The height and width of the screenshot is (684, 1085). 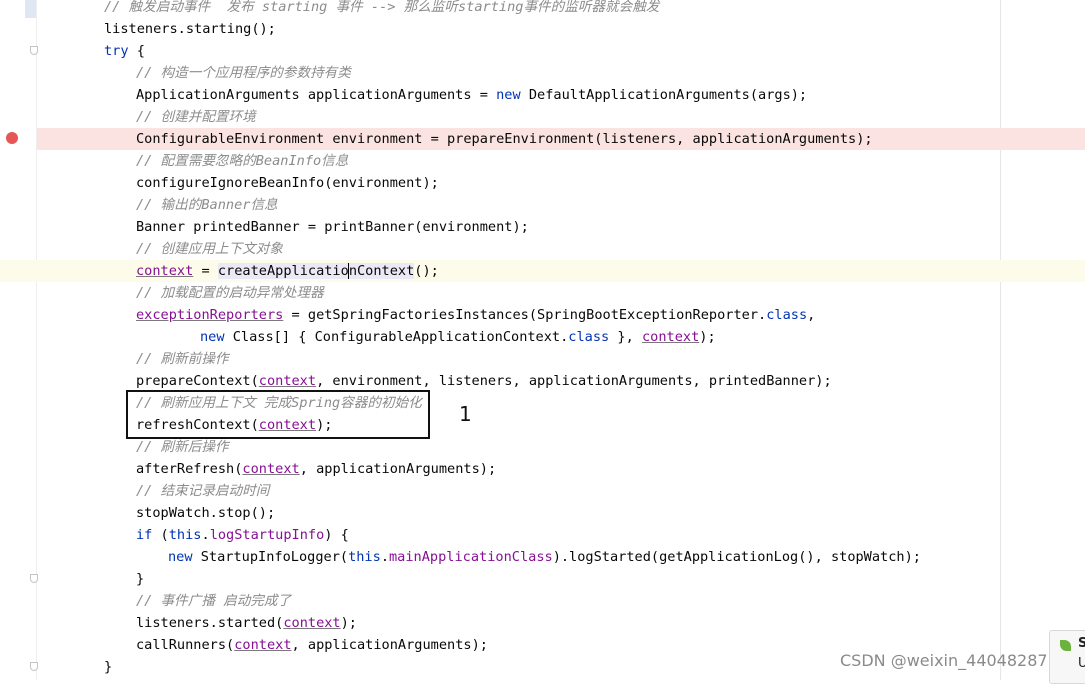 What do you see at coordinates (542, 73) in the screenshot?
I see `code-line: // 构造一个应用程序的参数持有类` at bounding box center [542, 73].